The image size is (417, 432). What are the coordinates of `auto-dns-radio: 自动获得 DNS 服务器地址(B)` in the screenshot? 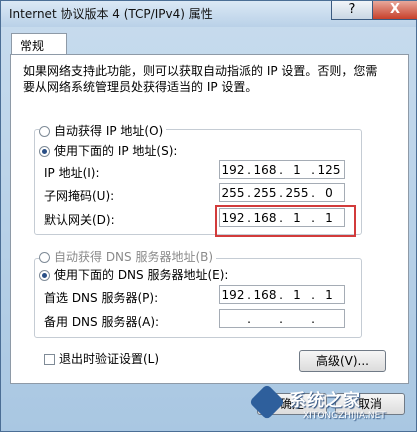 It's located at (128, 256).